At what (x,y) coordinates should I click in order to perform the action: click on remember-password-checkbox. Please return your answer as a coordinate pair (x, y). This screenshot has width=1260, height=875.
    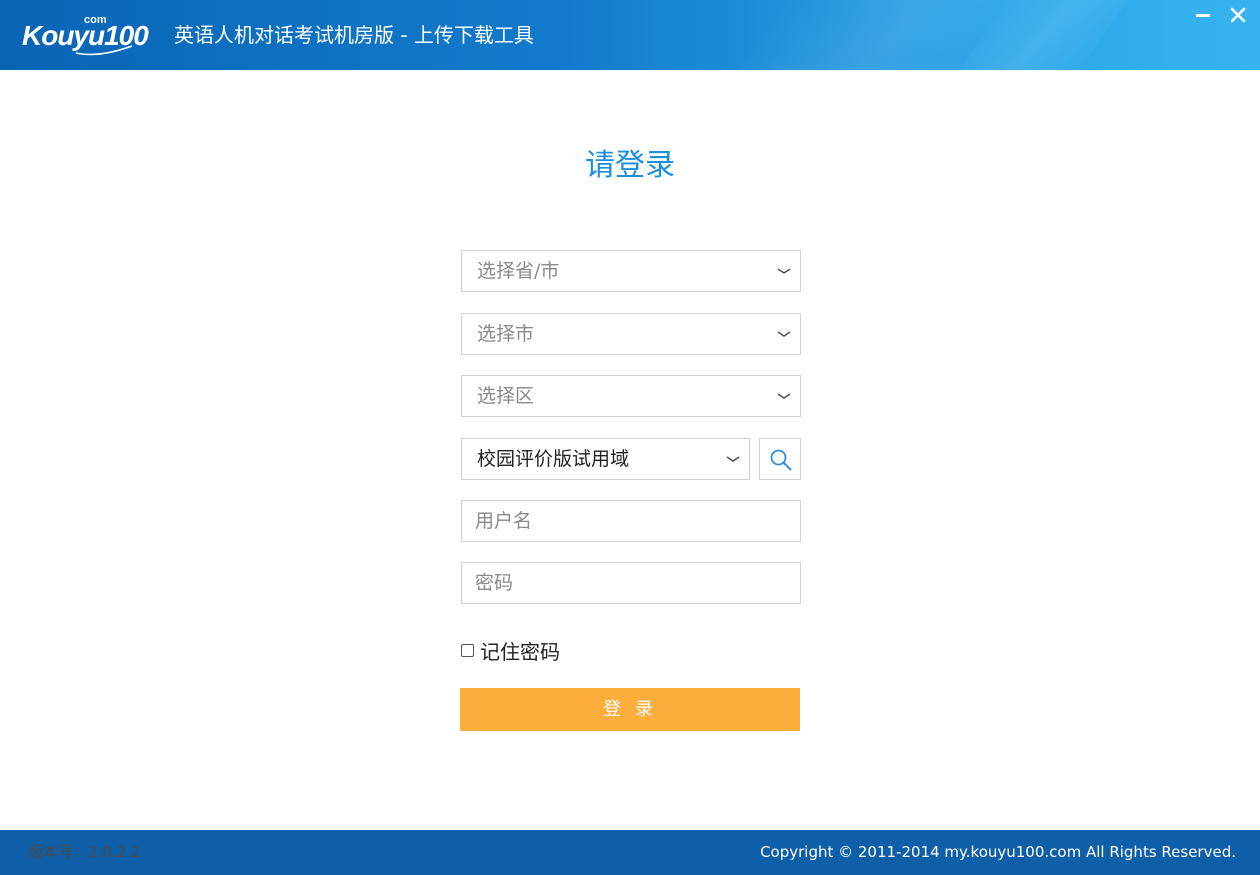
    Looking at the image, I should click on (467, 650).